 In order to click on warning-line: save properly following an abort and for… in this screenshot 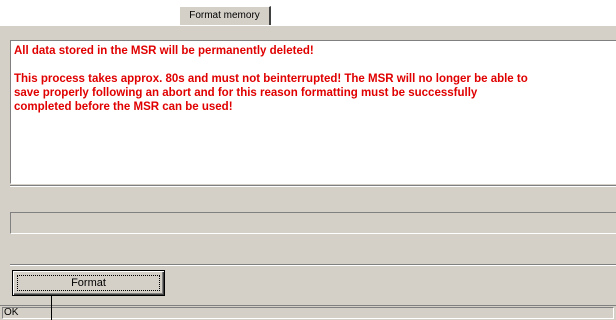, I will do `click(246, 93)`.